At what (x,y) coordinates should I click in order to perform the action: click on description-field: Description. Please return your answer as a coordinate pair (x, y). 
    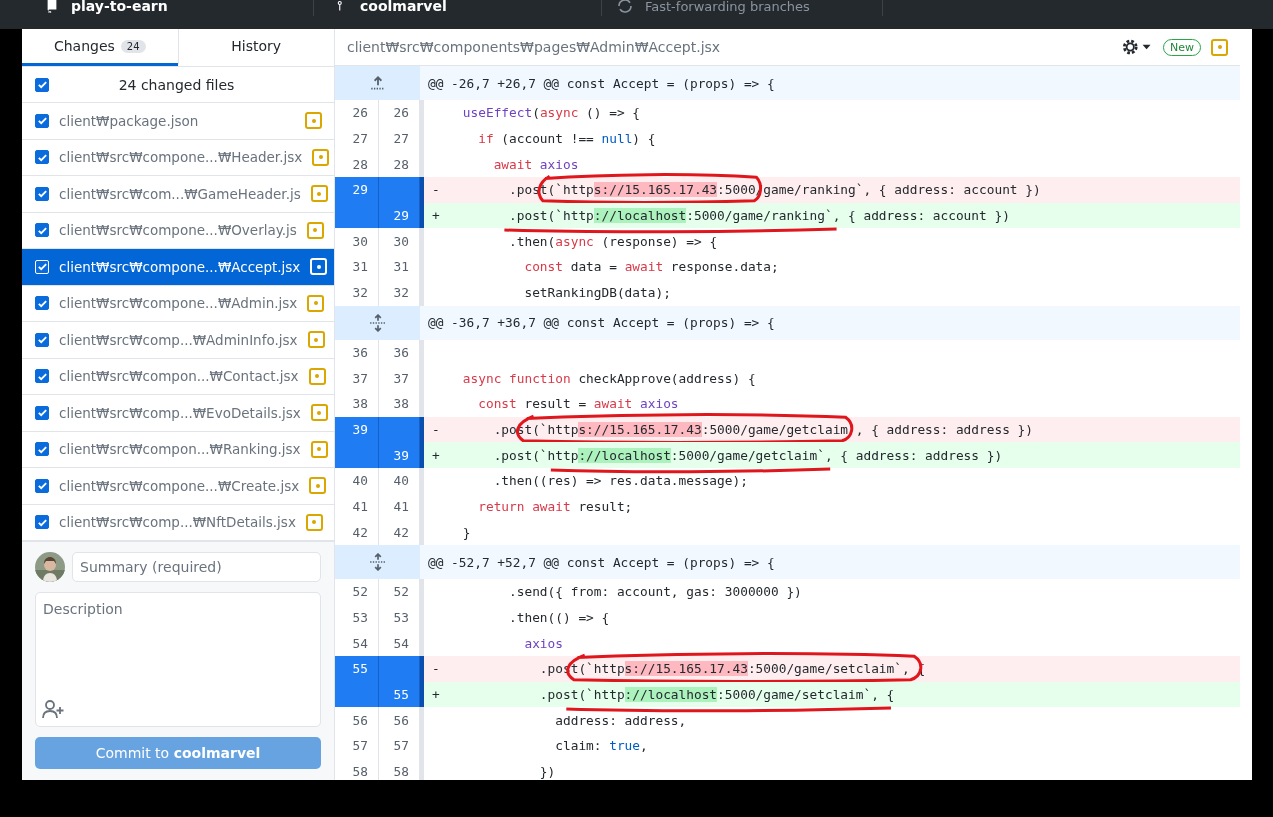
    Looking at the image, I should click on (178, 659).